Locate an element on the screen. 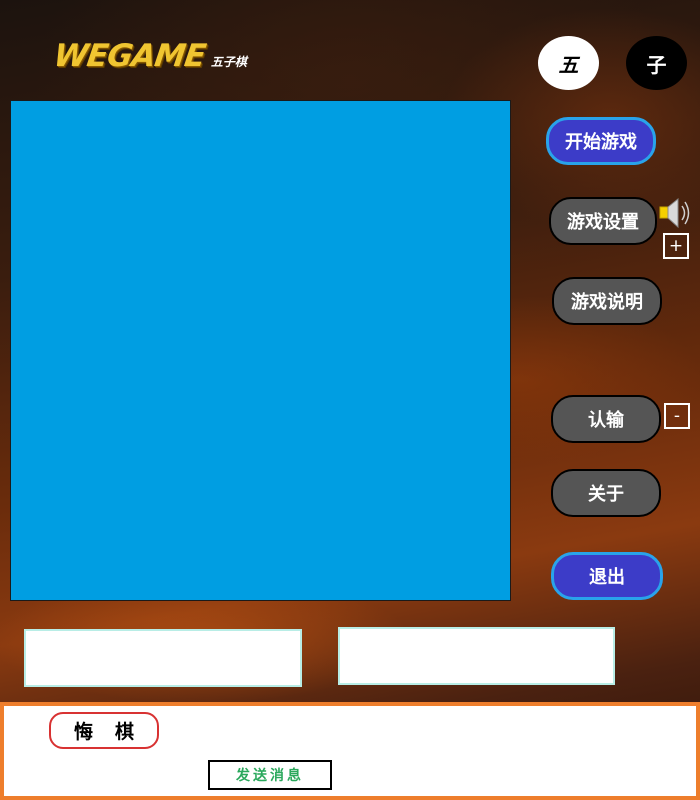  player-info-box-right is located at coordinates (476, 656).